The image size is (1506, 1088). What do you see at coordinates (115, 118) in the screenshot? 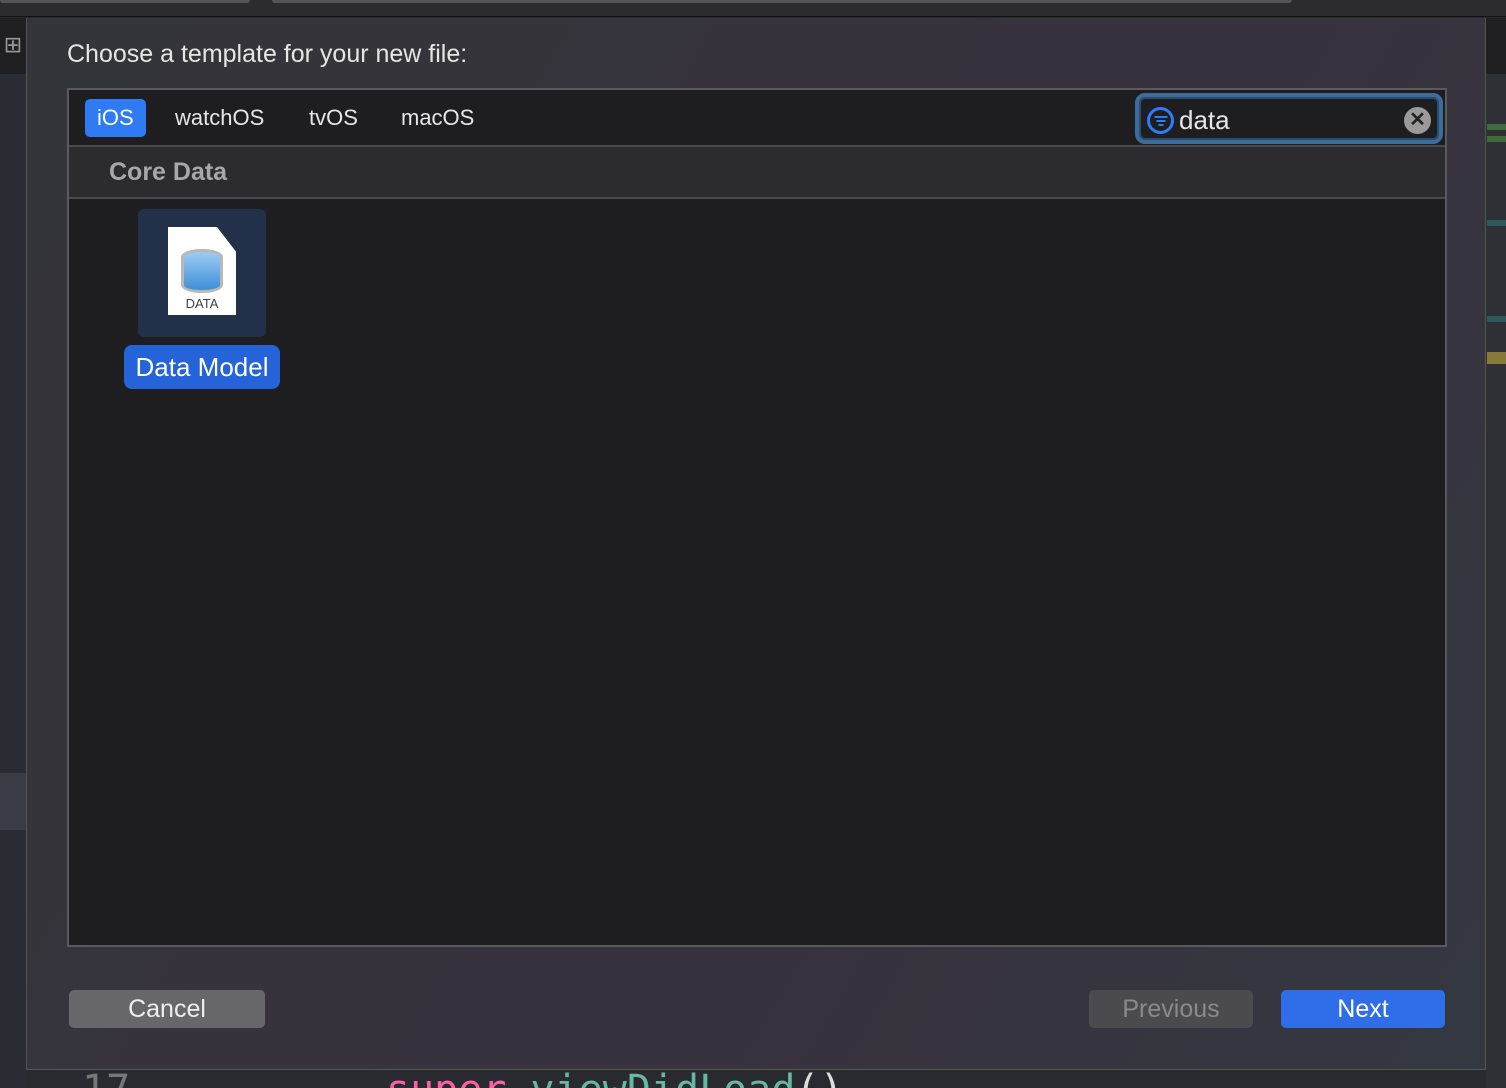
I see `tab-ios: iOS` at bounding box center [115, 118].